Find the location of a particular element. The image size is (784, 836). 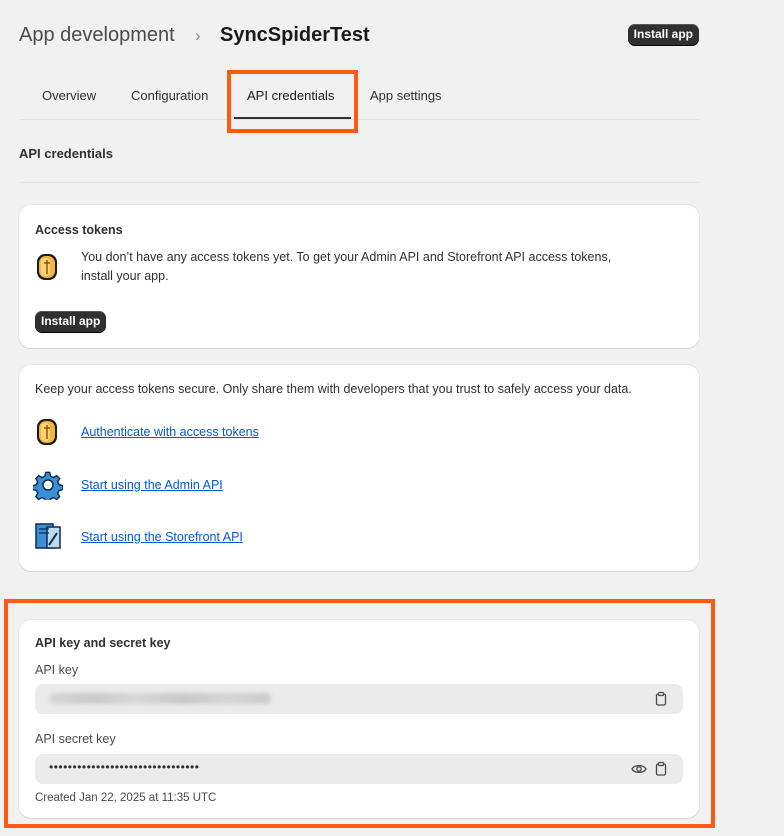

tab-overview: Overview is located at coordinates (69, 95).